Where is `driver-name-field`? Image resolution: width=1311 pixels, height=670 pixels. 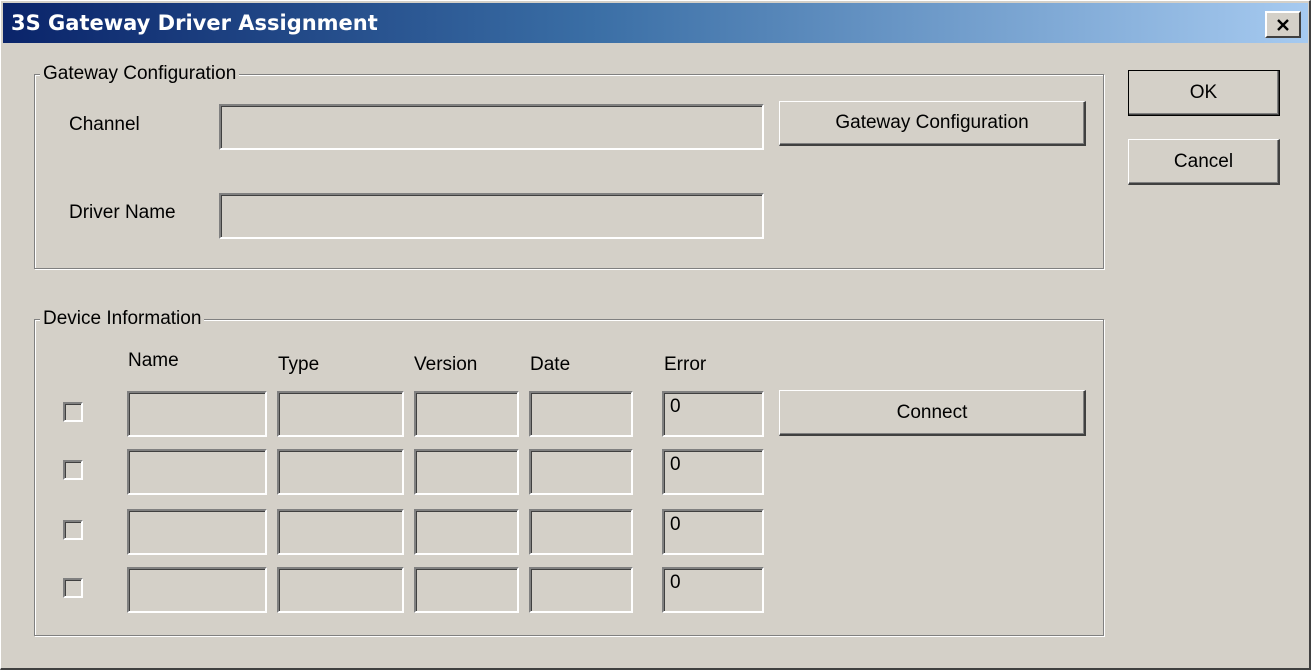 driver-name-field is located at coordinates (491, 216).